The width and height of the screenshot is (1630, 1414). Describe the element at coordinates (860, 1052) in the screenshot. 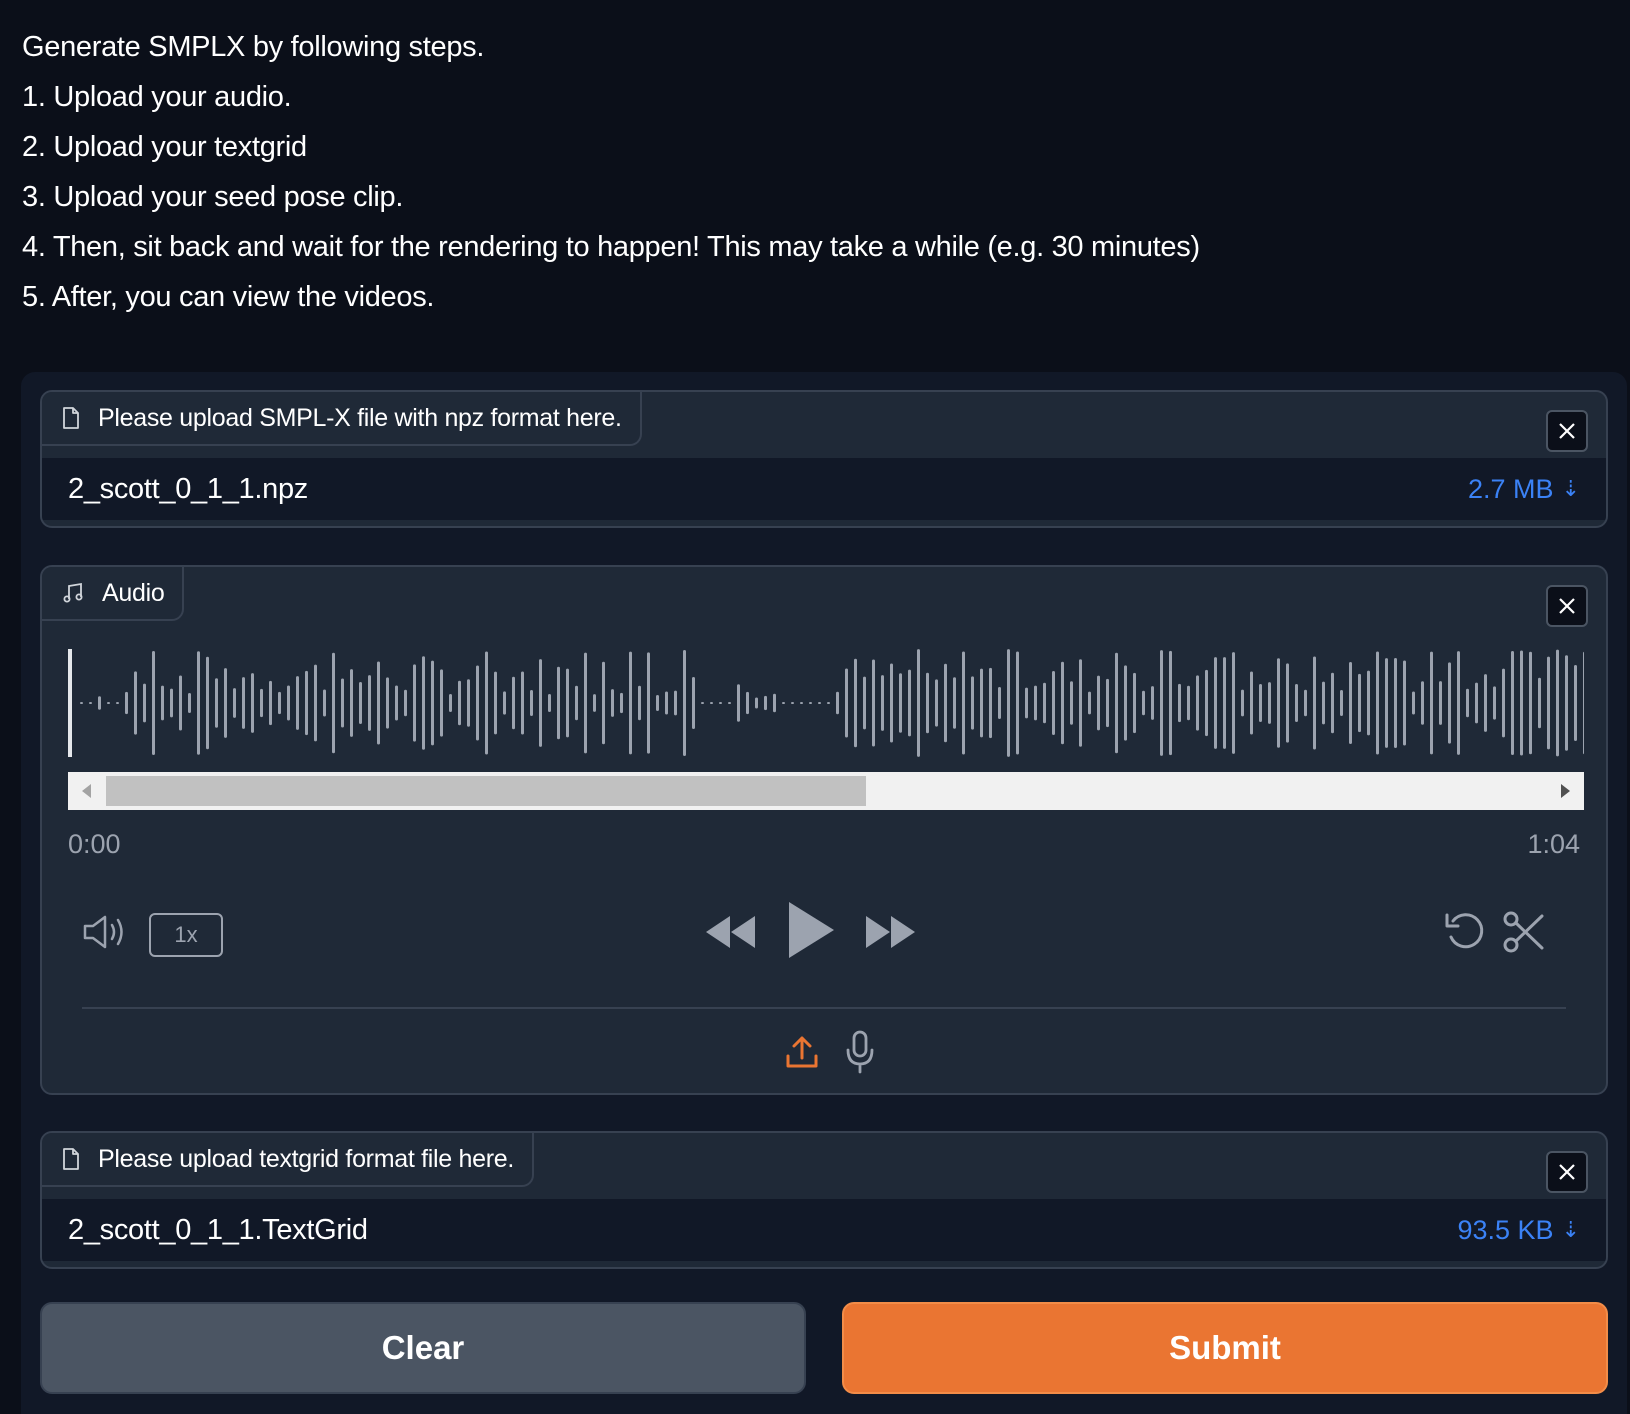

I see `record-audio-button` at that location.